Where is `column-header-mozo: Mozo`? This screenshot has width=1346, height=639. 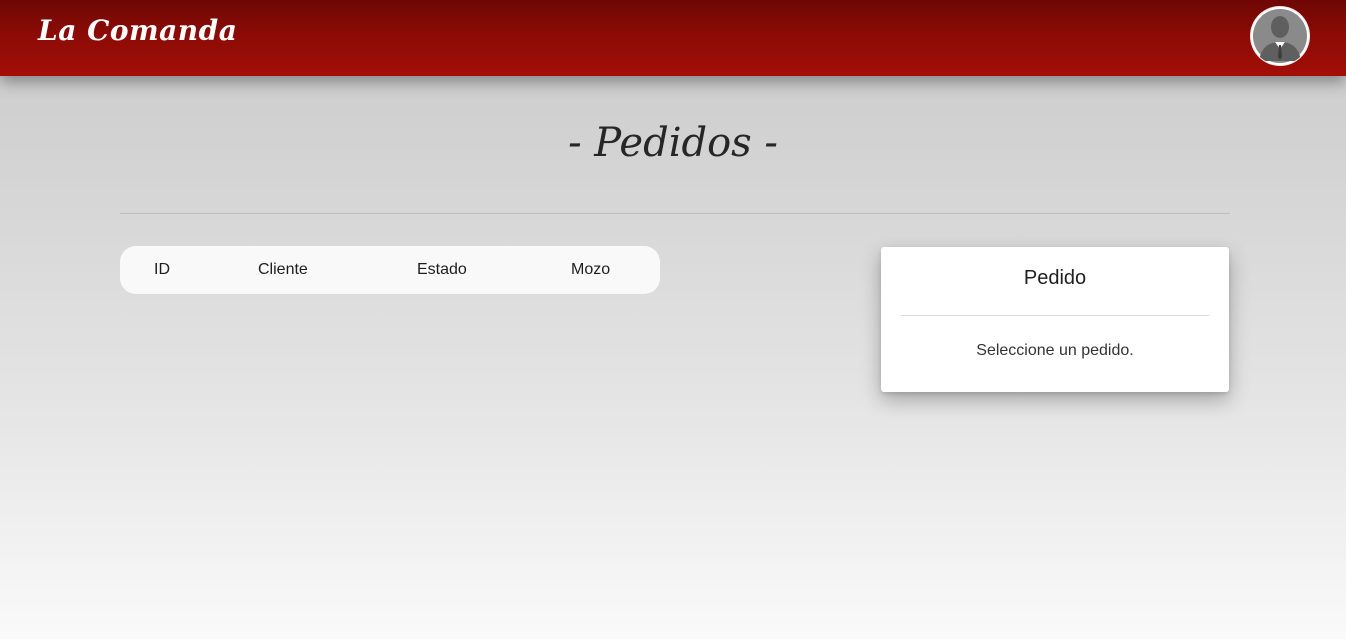
column-header-mozo: Mozo is located at coordinates (591, 269).